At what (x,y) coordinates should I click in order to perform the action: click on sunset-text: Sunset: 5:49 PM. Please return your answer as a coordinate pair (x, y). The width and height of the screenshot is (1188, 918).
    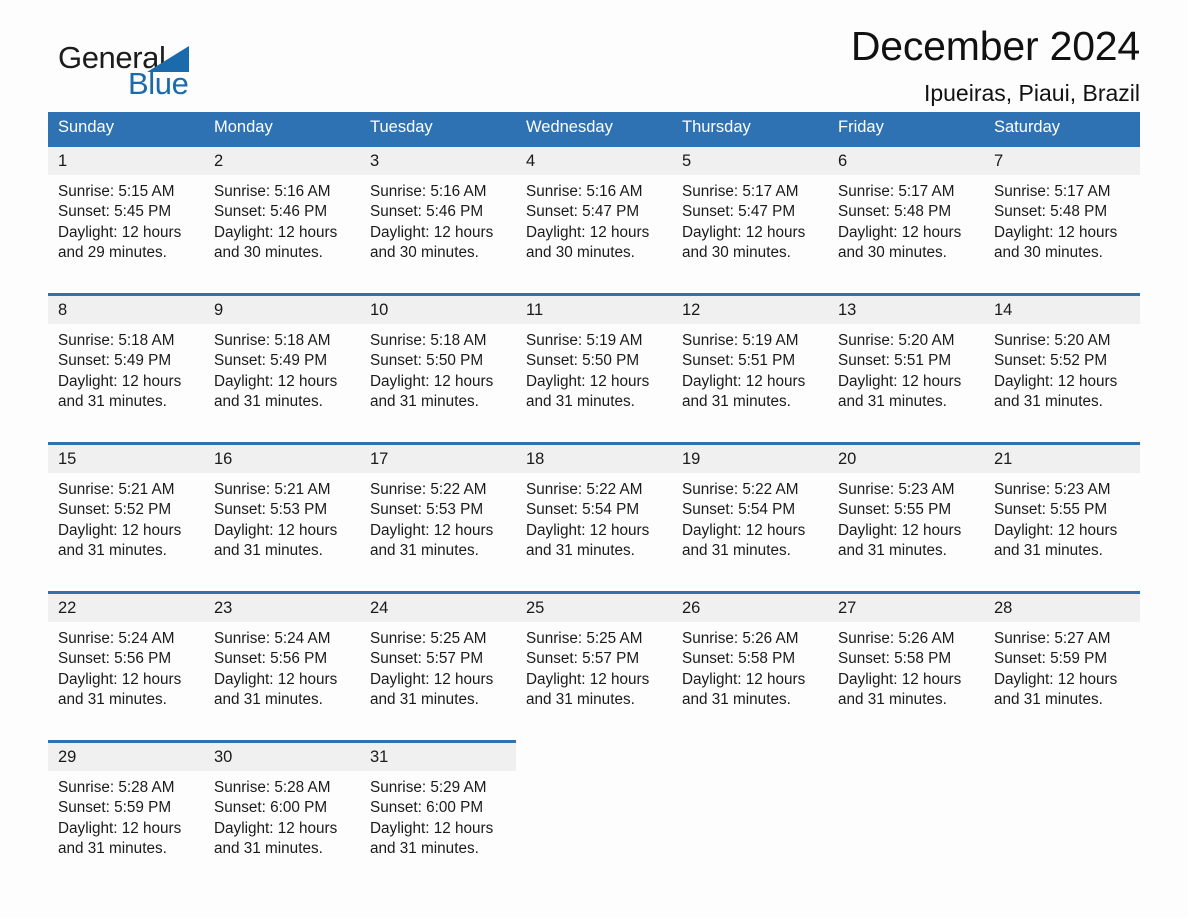
    Looking at the image, I should click on (115, 361).